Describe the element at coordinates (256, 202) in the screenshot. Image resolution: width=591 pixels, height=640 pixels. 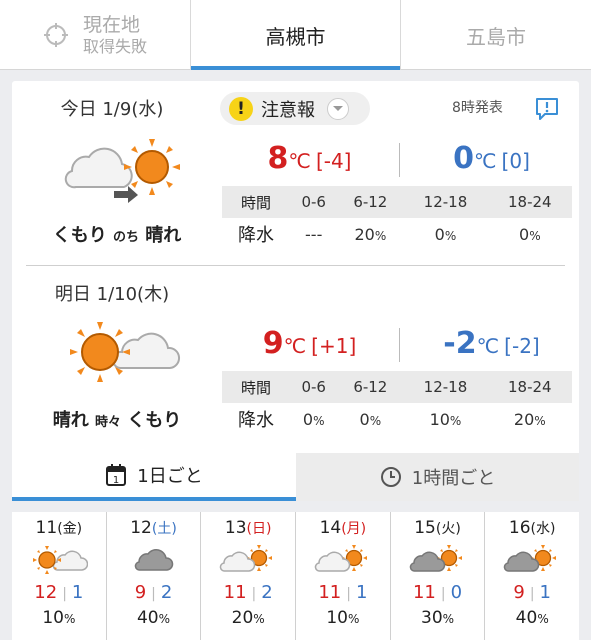
I see `time-header: 時間` at that location.